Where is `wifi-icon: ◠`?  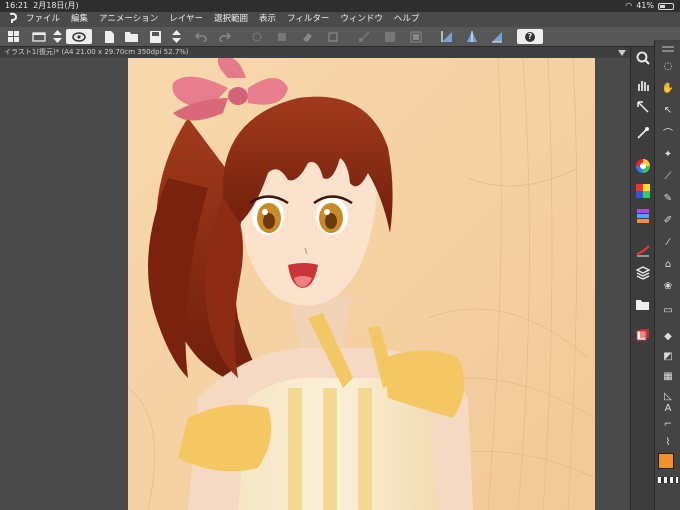 wifi-icon: ◠ is located at coordinates (629, 5).